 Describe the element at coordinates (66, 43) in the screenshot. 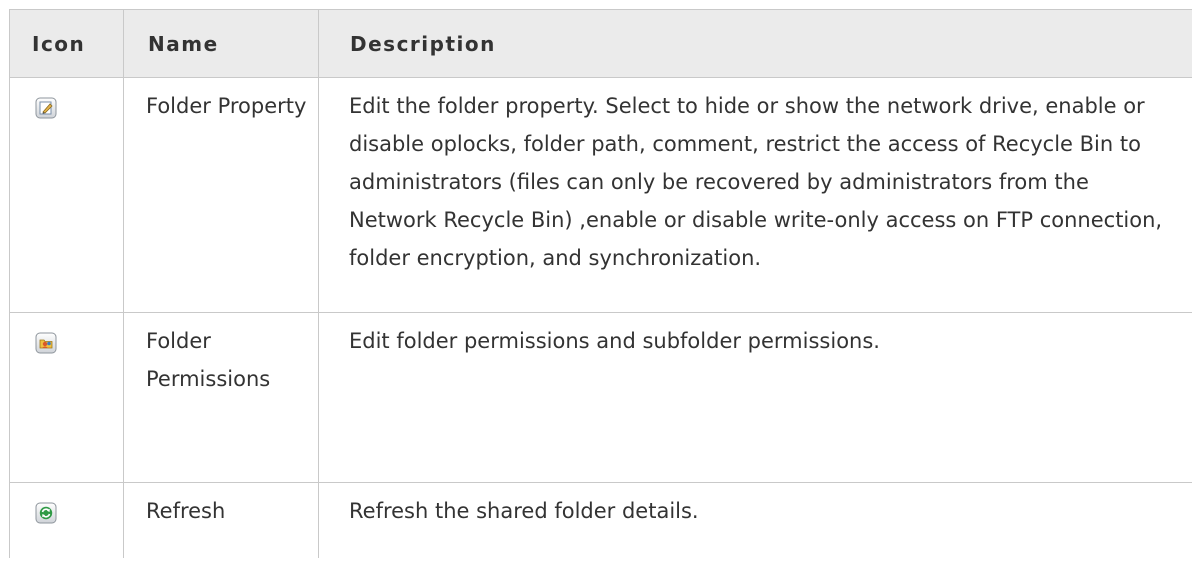

I see `column-header-icon: Icon` at that location.